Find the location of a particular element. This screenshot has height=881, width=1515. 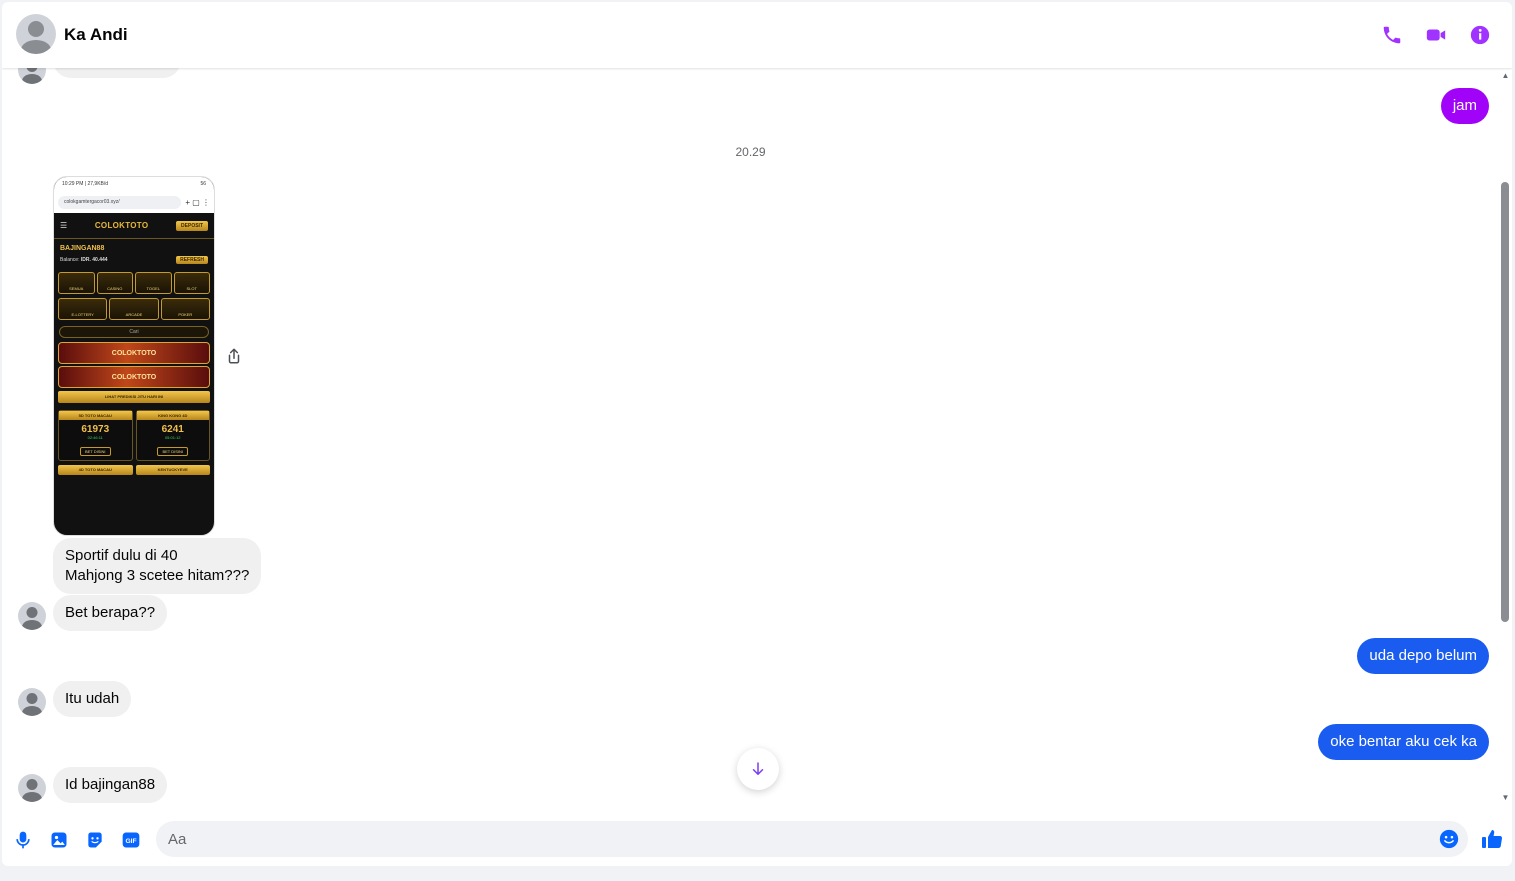

site-logo: COLOKTOTO is located at coordinates (121, 225).